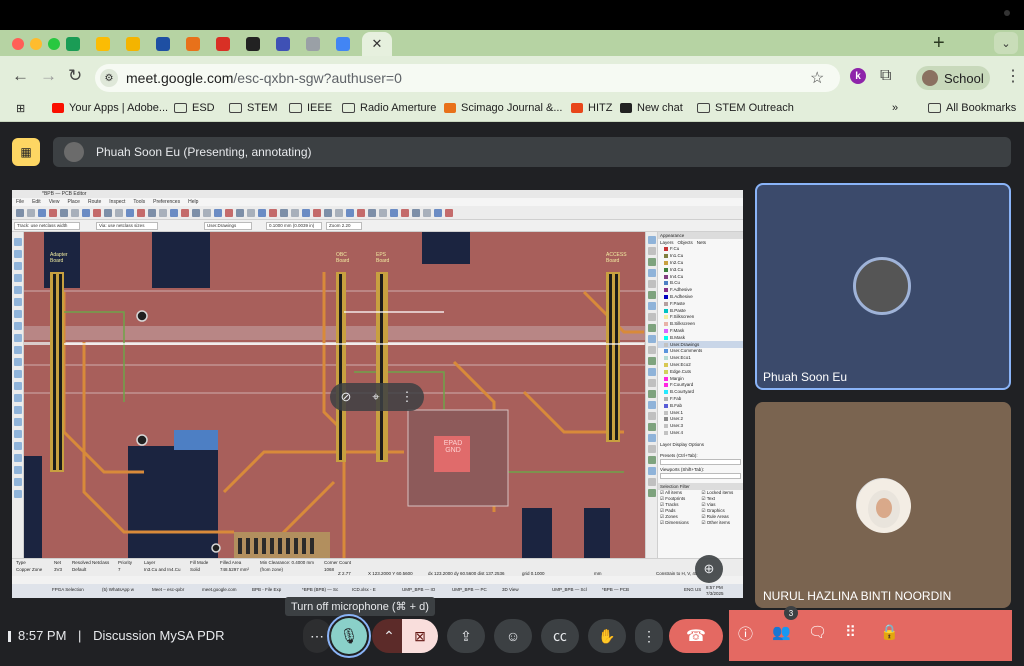 This screenshot has width=1024, height=666. Describe the element at coordinates (700, 365) in the screenshot. I see `layer-row: User.Eco2` at that location.